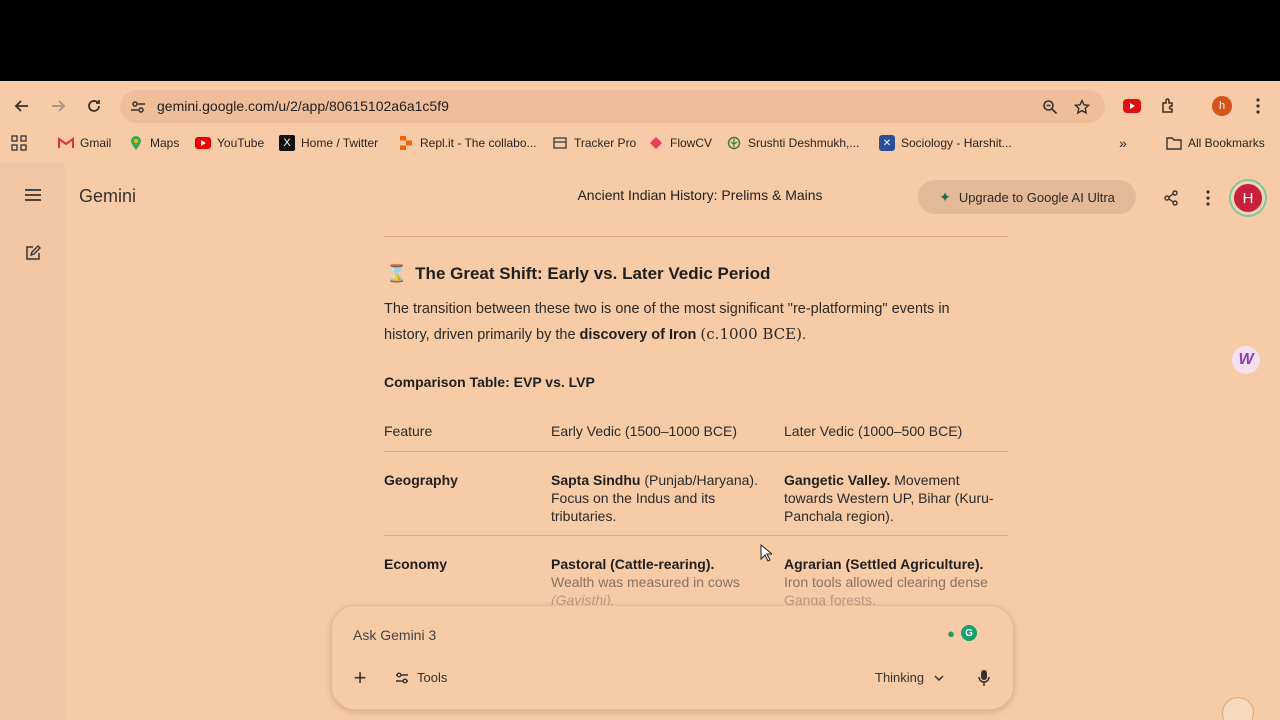 This screenshot has height=720, width=1280. I want to click on mouse-cursor-icon, so click(767, 555).